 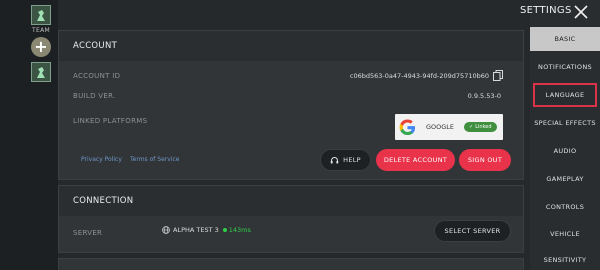 I want to click on check-icon: ✓, so click(x=471, y=127).